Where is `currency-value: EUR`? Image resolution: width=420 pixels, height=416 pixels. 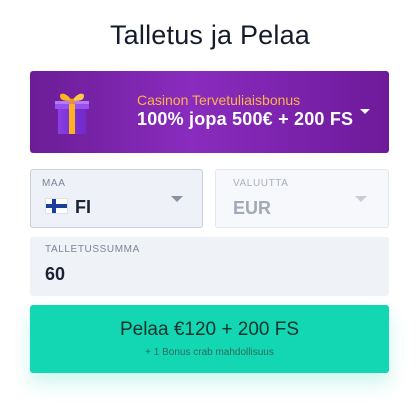
currency-value: EUR is located at coordinates (252, 208).